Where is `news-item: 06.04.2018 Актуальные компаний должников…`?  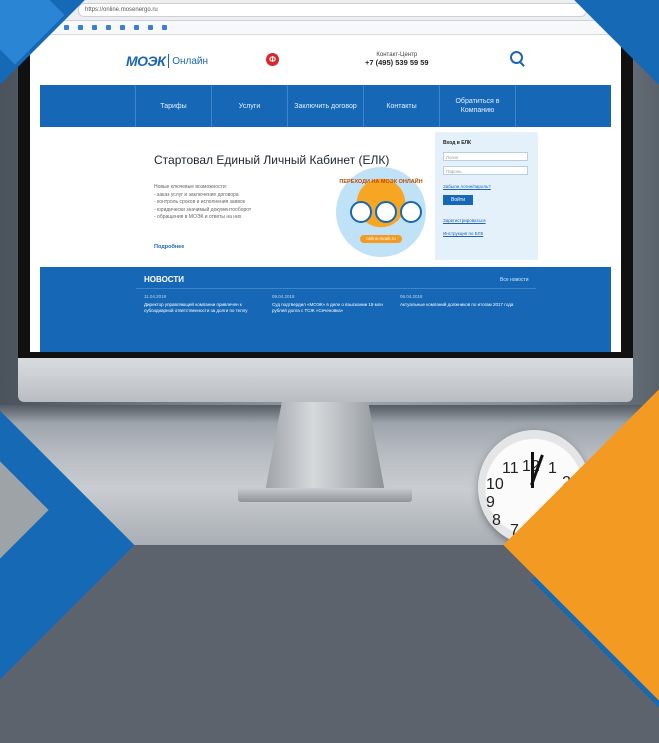 news-item: 06.04.2018 Актуальные компаний должников… is located at coordinates (460, 301).